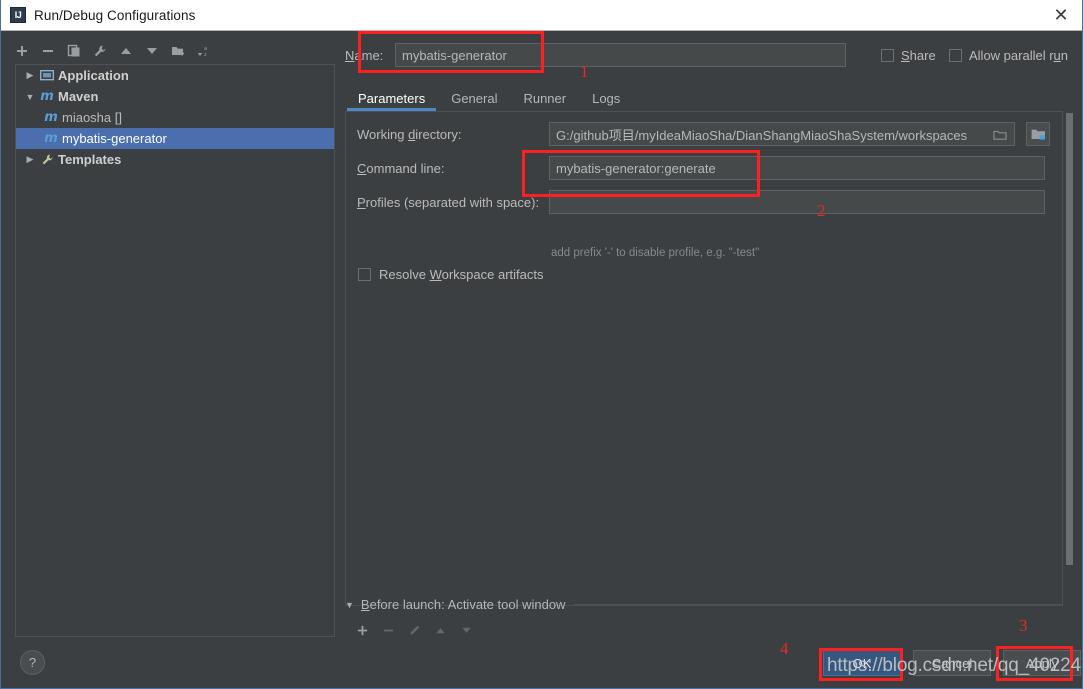  What do you see at coordinates (620, 55) in the screenshot?
I see `name-input: mybatis-generator` at bounding box center [620, 55].